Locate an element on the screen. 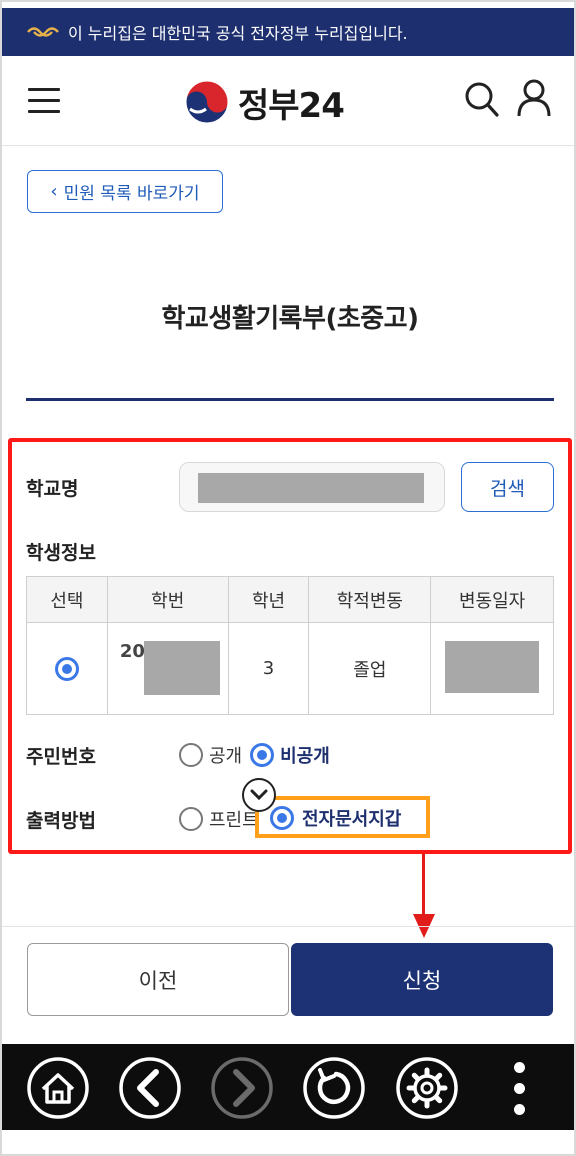 The width and height of the screenshot is (576, 1156). output-wallet-label: 전자문서지갑 is located at coordinates (352, 819).